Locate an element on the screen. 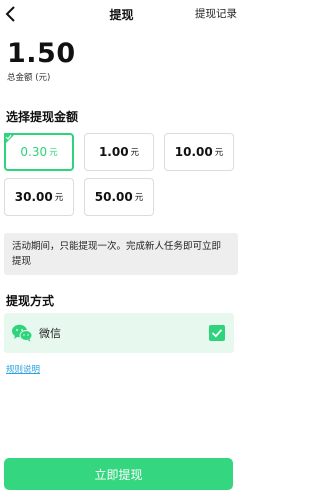 This screenshot has height=498, width=320. balance-amount: 1.50 is located at coordinates (41, 53).